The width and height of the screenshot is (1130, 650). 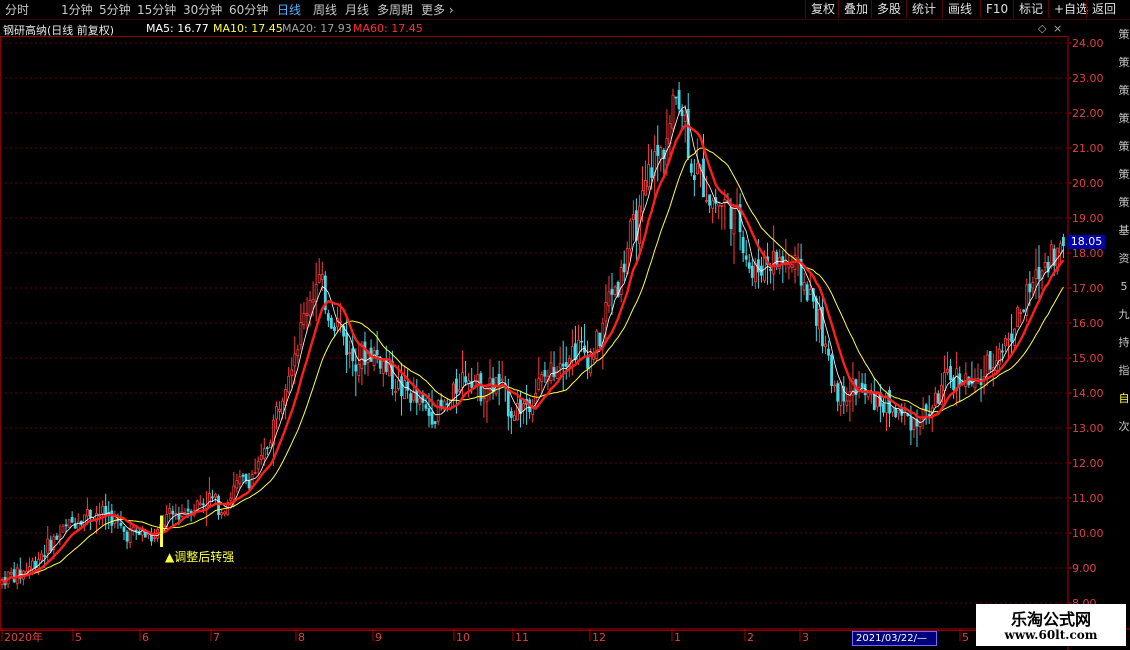 I want to click on cursor-date-box: 2021/03/22/—, so click(x=894, y=638).